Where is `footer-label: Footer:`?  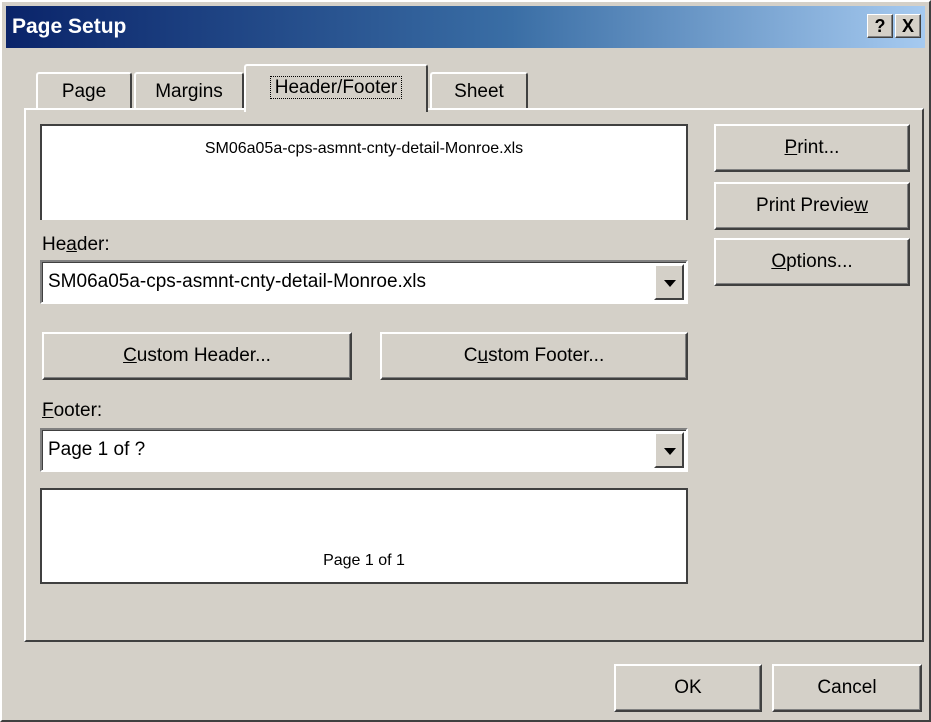
footer-label: Footer: is located at coordinates (72, 410).